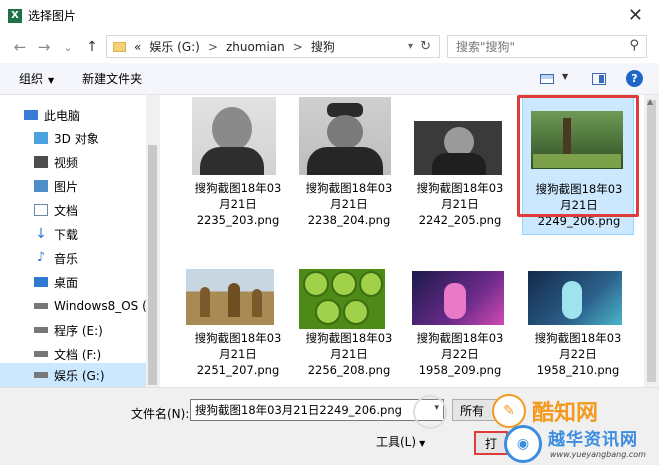 Image resolution: width=659 pixels, height=465 pixels. I want to click on file-name: 搜狗截图18年03 月22日 1958_209.png, so click(460, 354).